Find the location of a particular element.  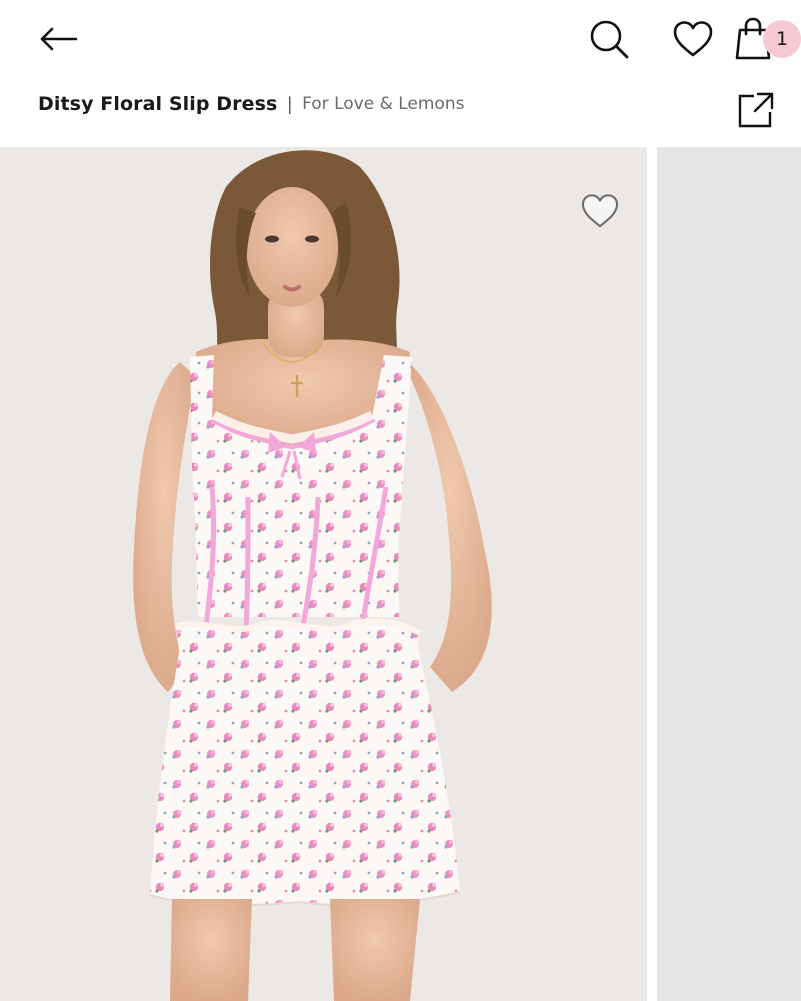

share-icon is located at coordinates (756, 110).